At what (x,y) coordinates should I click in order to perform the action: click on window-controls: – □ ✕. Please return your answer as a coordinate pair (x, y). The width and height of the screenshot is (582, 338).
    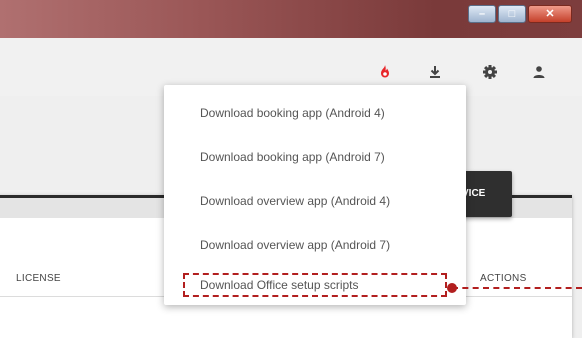
    Looking at the image, I should click on (520, 14).